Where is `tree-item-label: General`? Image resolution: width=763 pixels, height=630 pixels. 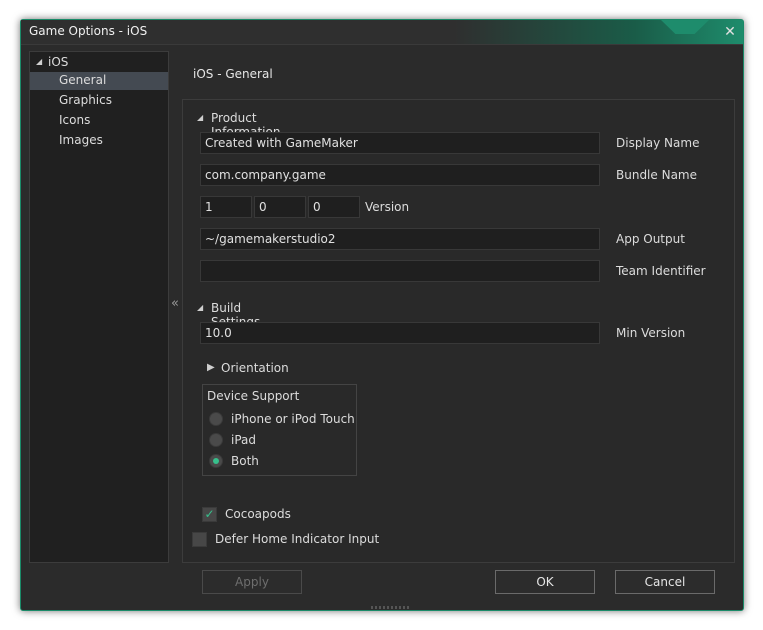 tree-item-label: General is located at coordinates (83, 80).